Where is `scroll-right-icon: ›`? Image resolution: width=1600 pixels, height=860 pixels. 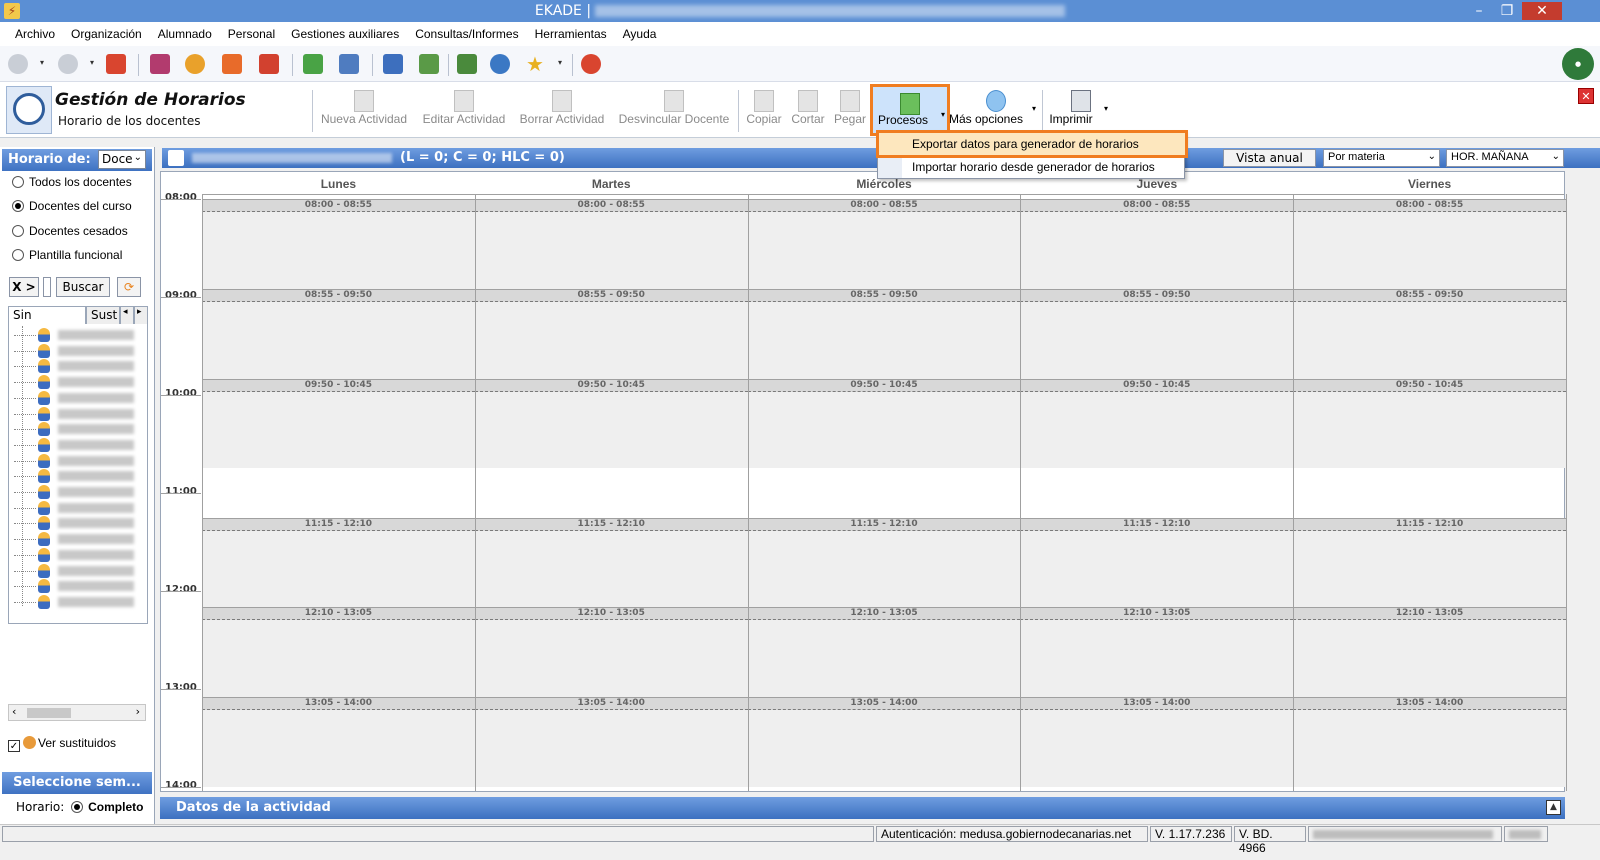
scroll-right-icon: › is located at coordinates (138, 711).